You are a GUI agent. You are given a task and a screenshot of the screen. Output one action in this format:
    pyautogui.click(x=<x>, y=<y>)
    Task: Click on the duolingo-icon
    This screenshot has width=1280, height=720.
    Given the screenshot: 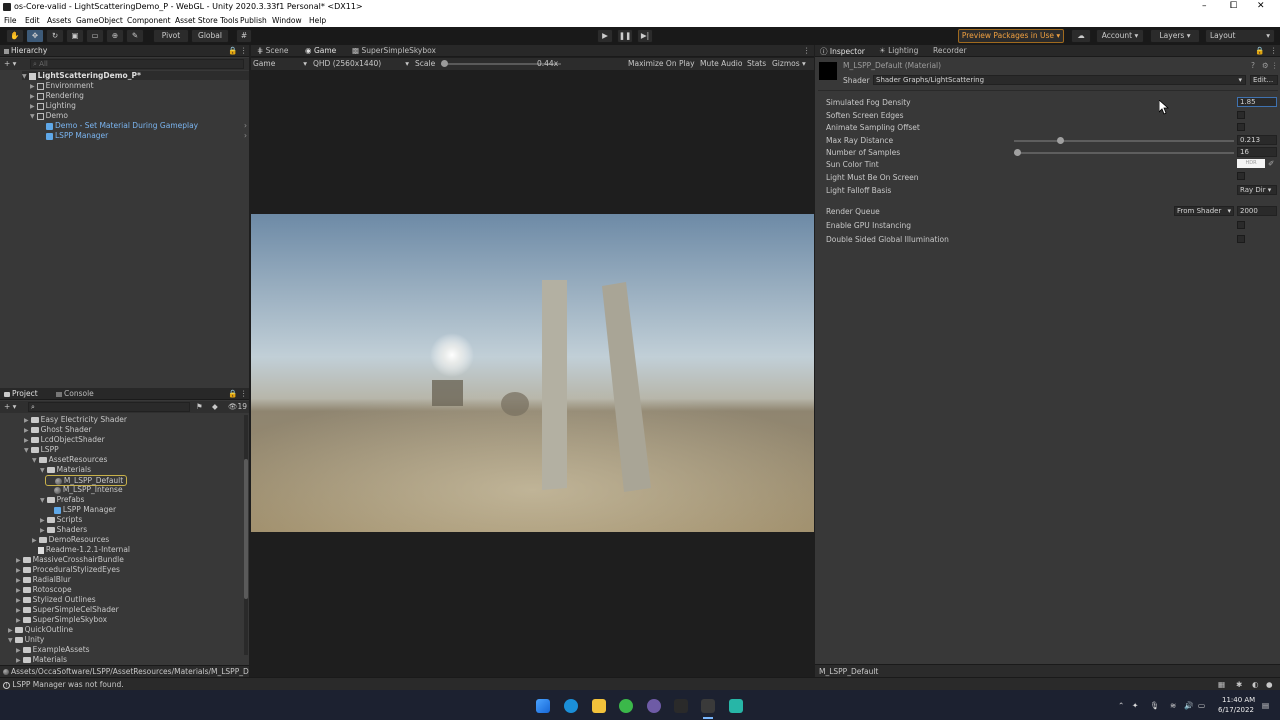 What is the action you would take?
    pyautogui.click(x=626, y=706)
    